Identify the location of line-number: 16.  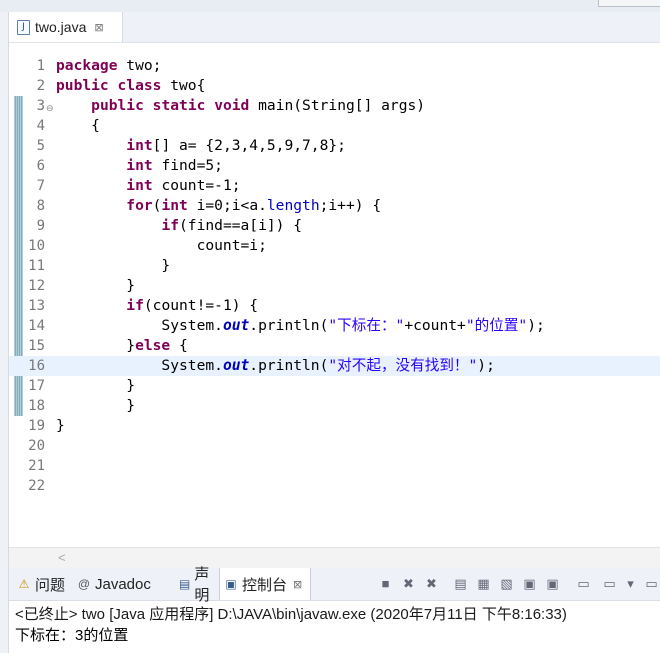
(36, 366).